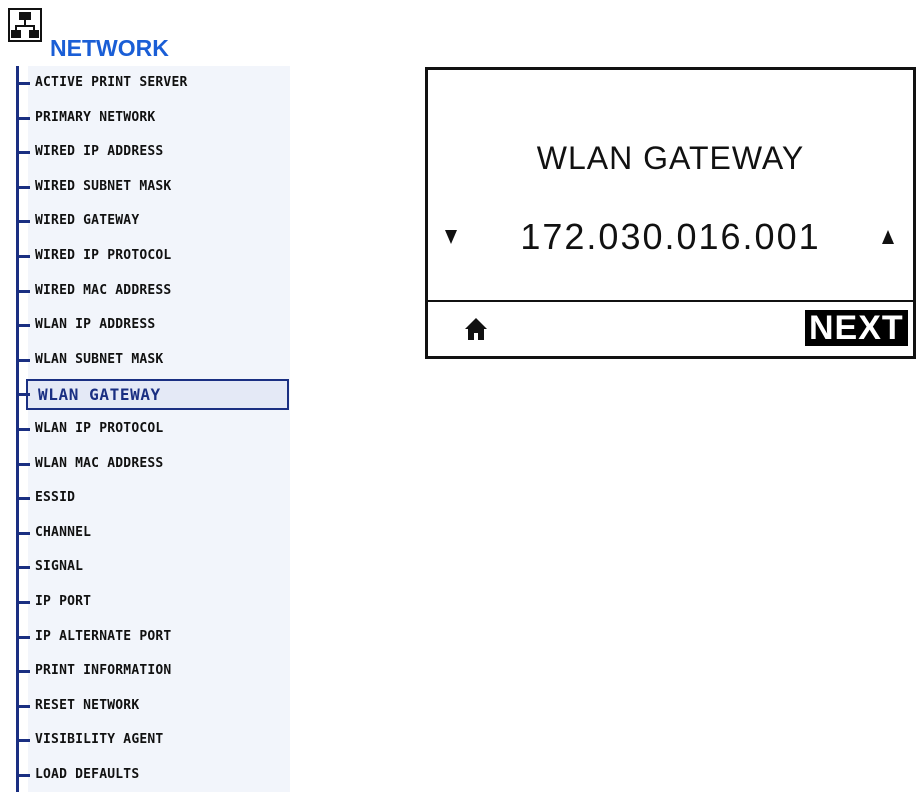 Image resolution: width=920 pixels, height=792 pixels. What do you see at coordinates (149, 602) in the screenshot?
I see `menu-item: IP PORT` at bounding box center [149, 602].